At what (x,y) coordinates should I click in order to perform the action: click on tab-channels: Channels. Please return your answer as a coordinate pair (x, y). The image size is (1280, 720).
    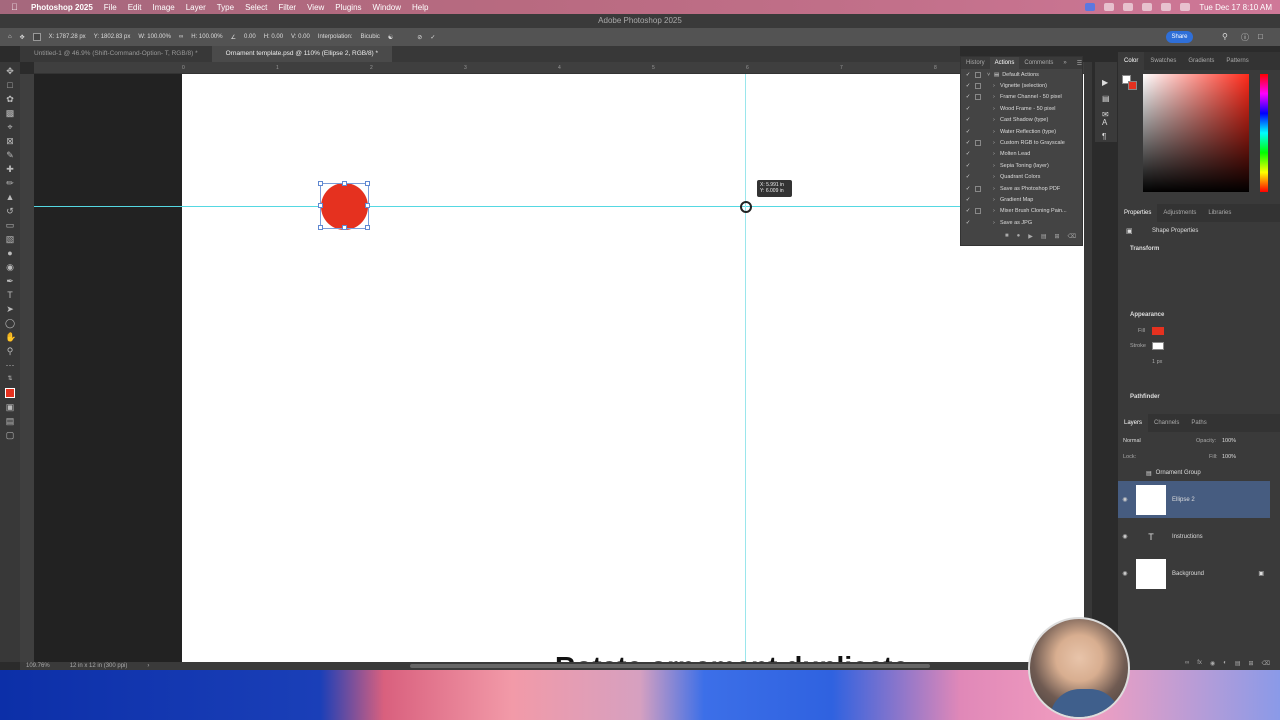
    Looking at the image, I should click on (1166, 423).